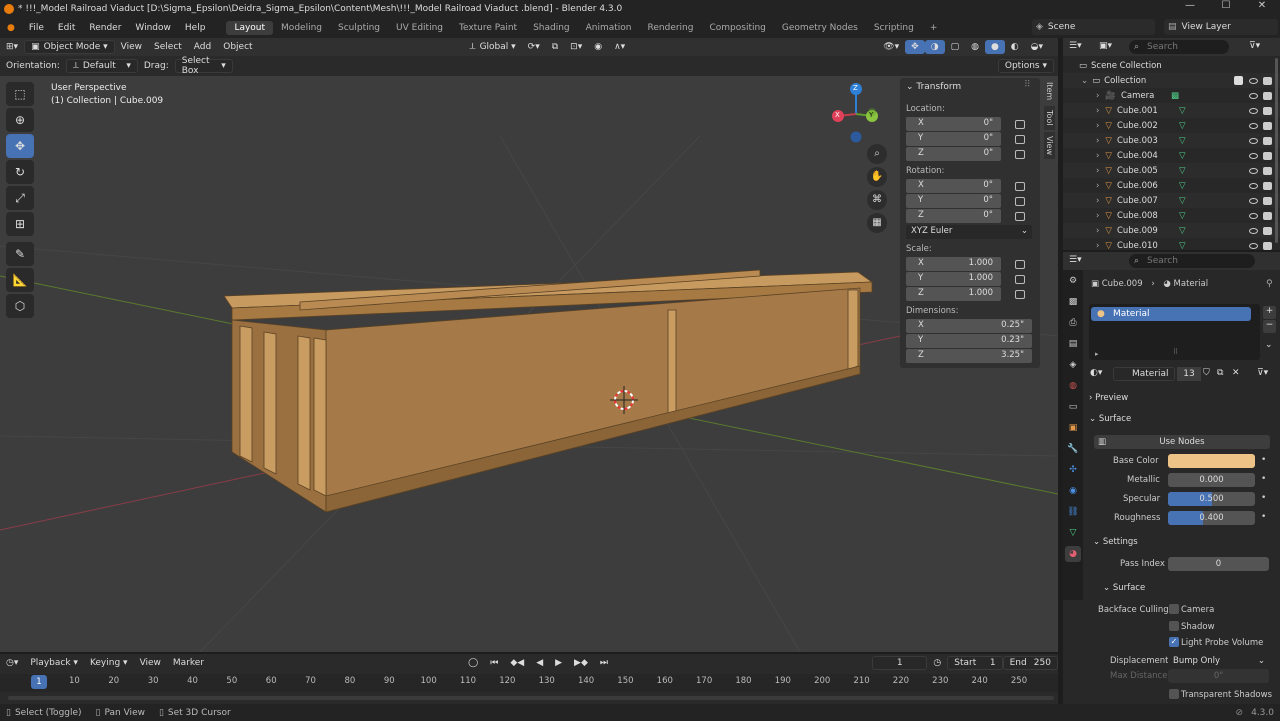 This screenshot has width=1280, height=721. What do you see at coordinates (953, 264) in the screenshot?
I see `scale-x-field: X 1.000` at bounding box center [953, 264].